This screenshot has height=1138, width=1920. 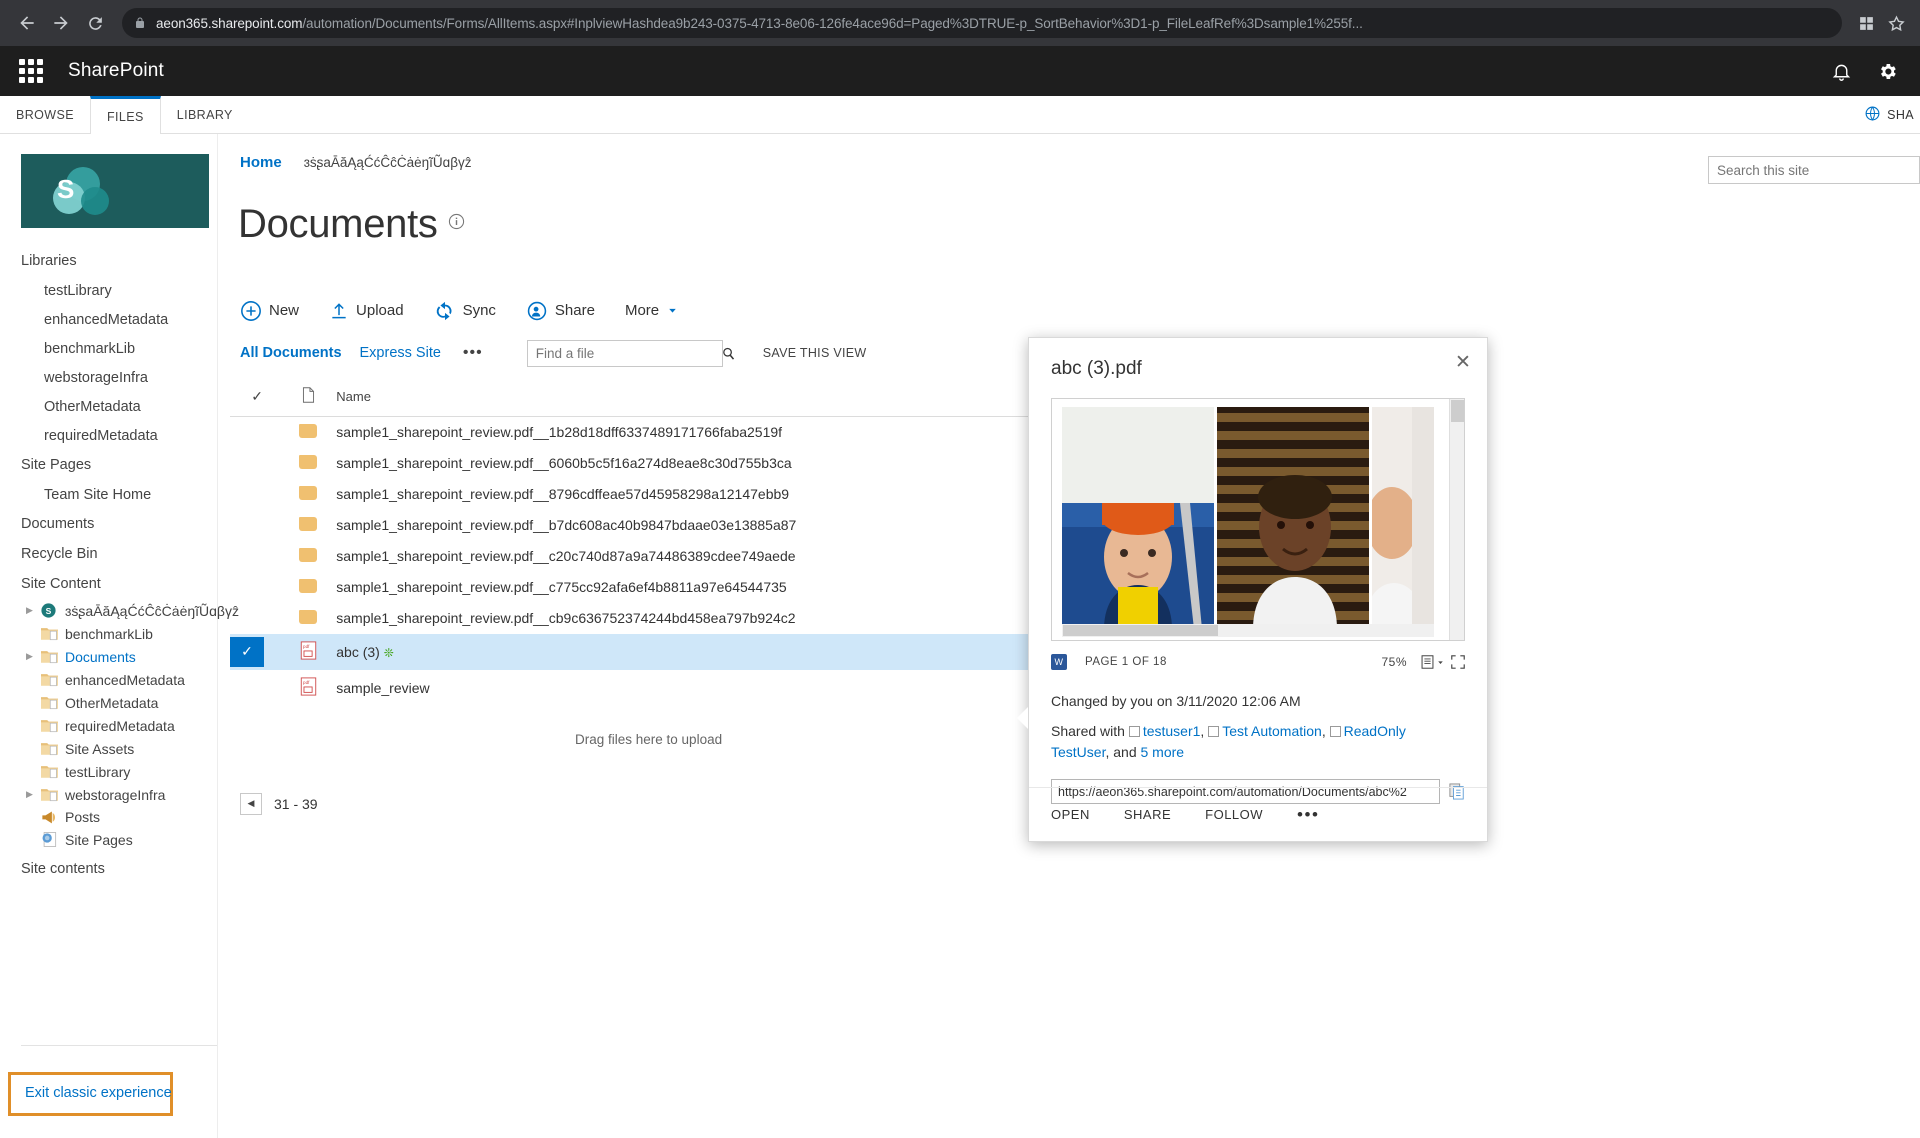 I want to click on find-file-input, so click(x=624, y=353).